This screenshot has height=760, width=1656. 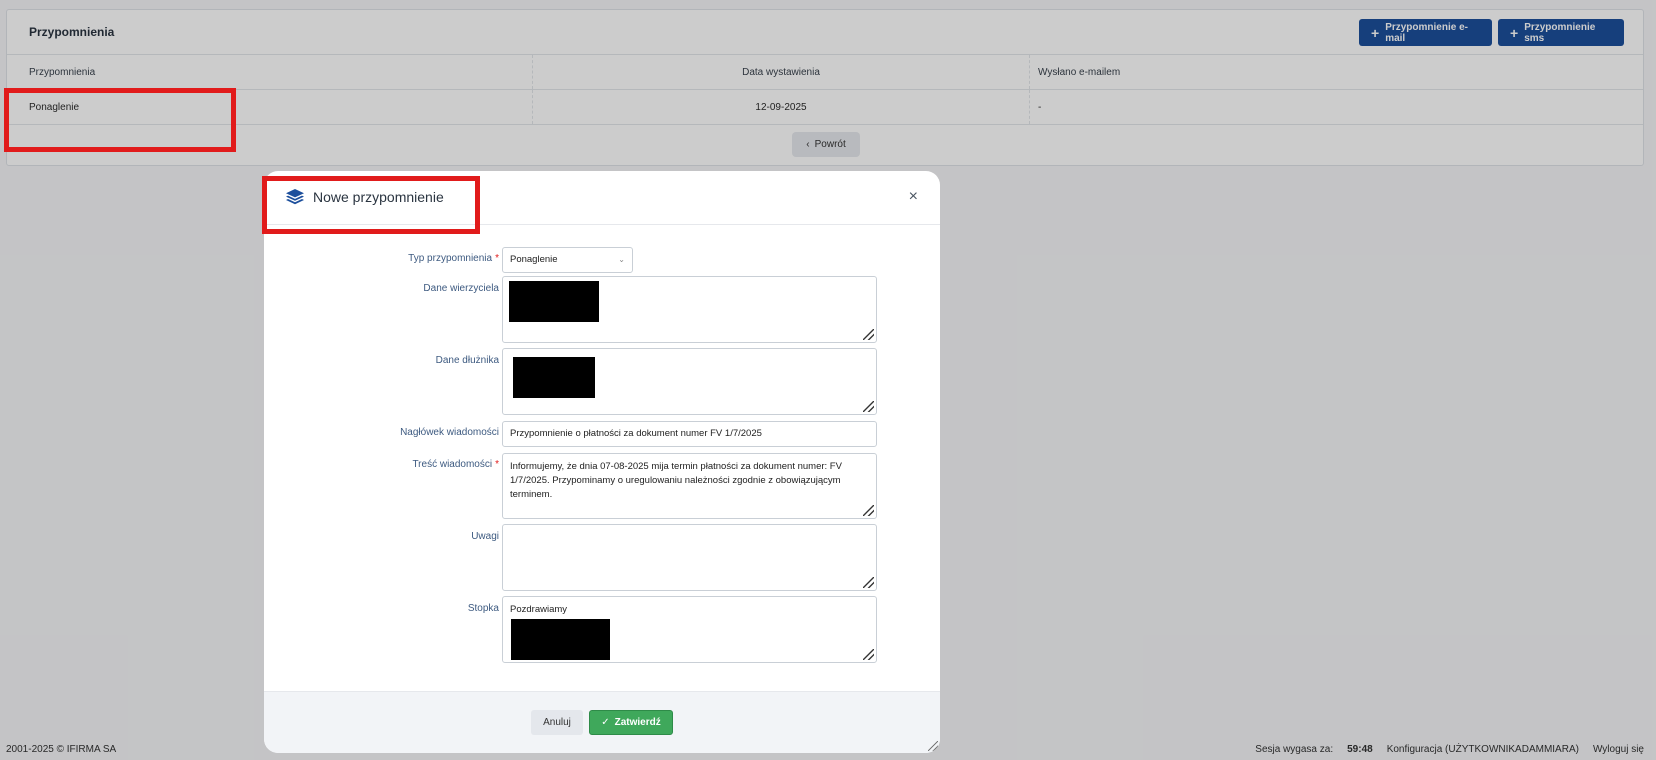 What do you see at coordinates (689, 309) in the screenshot?
I see `creditor-textarea` at bounding box center [689, 309].